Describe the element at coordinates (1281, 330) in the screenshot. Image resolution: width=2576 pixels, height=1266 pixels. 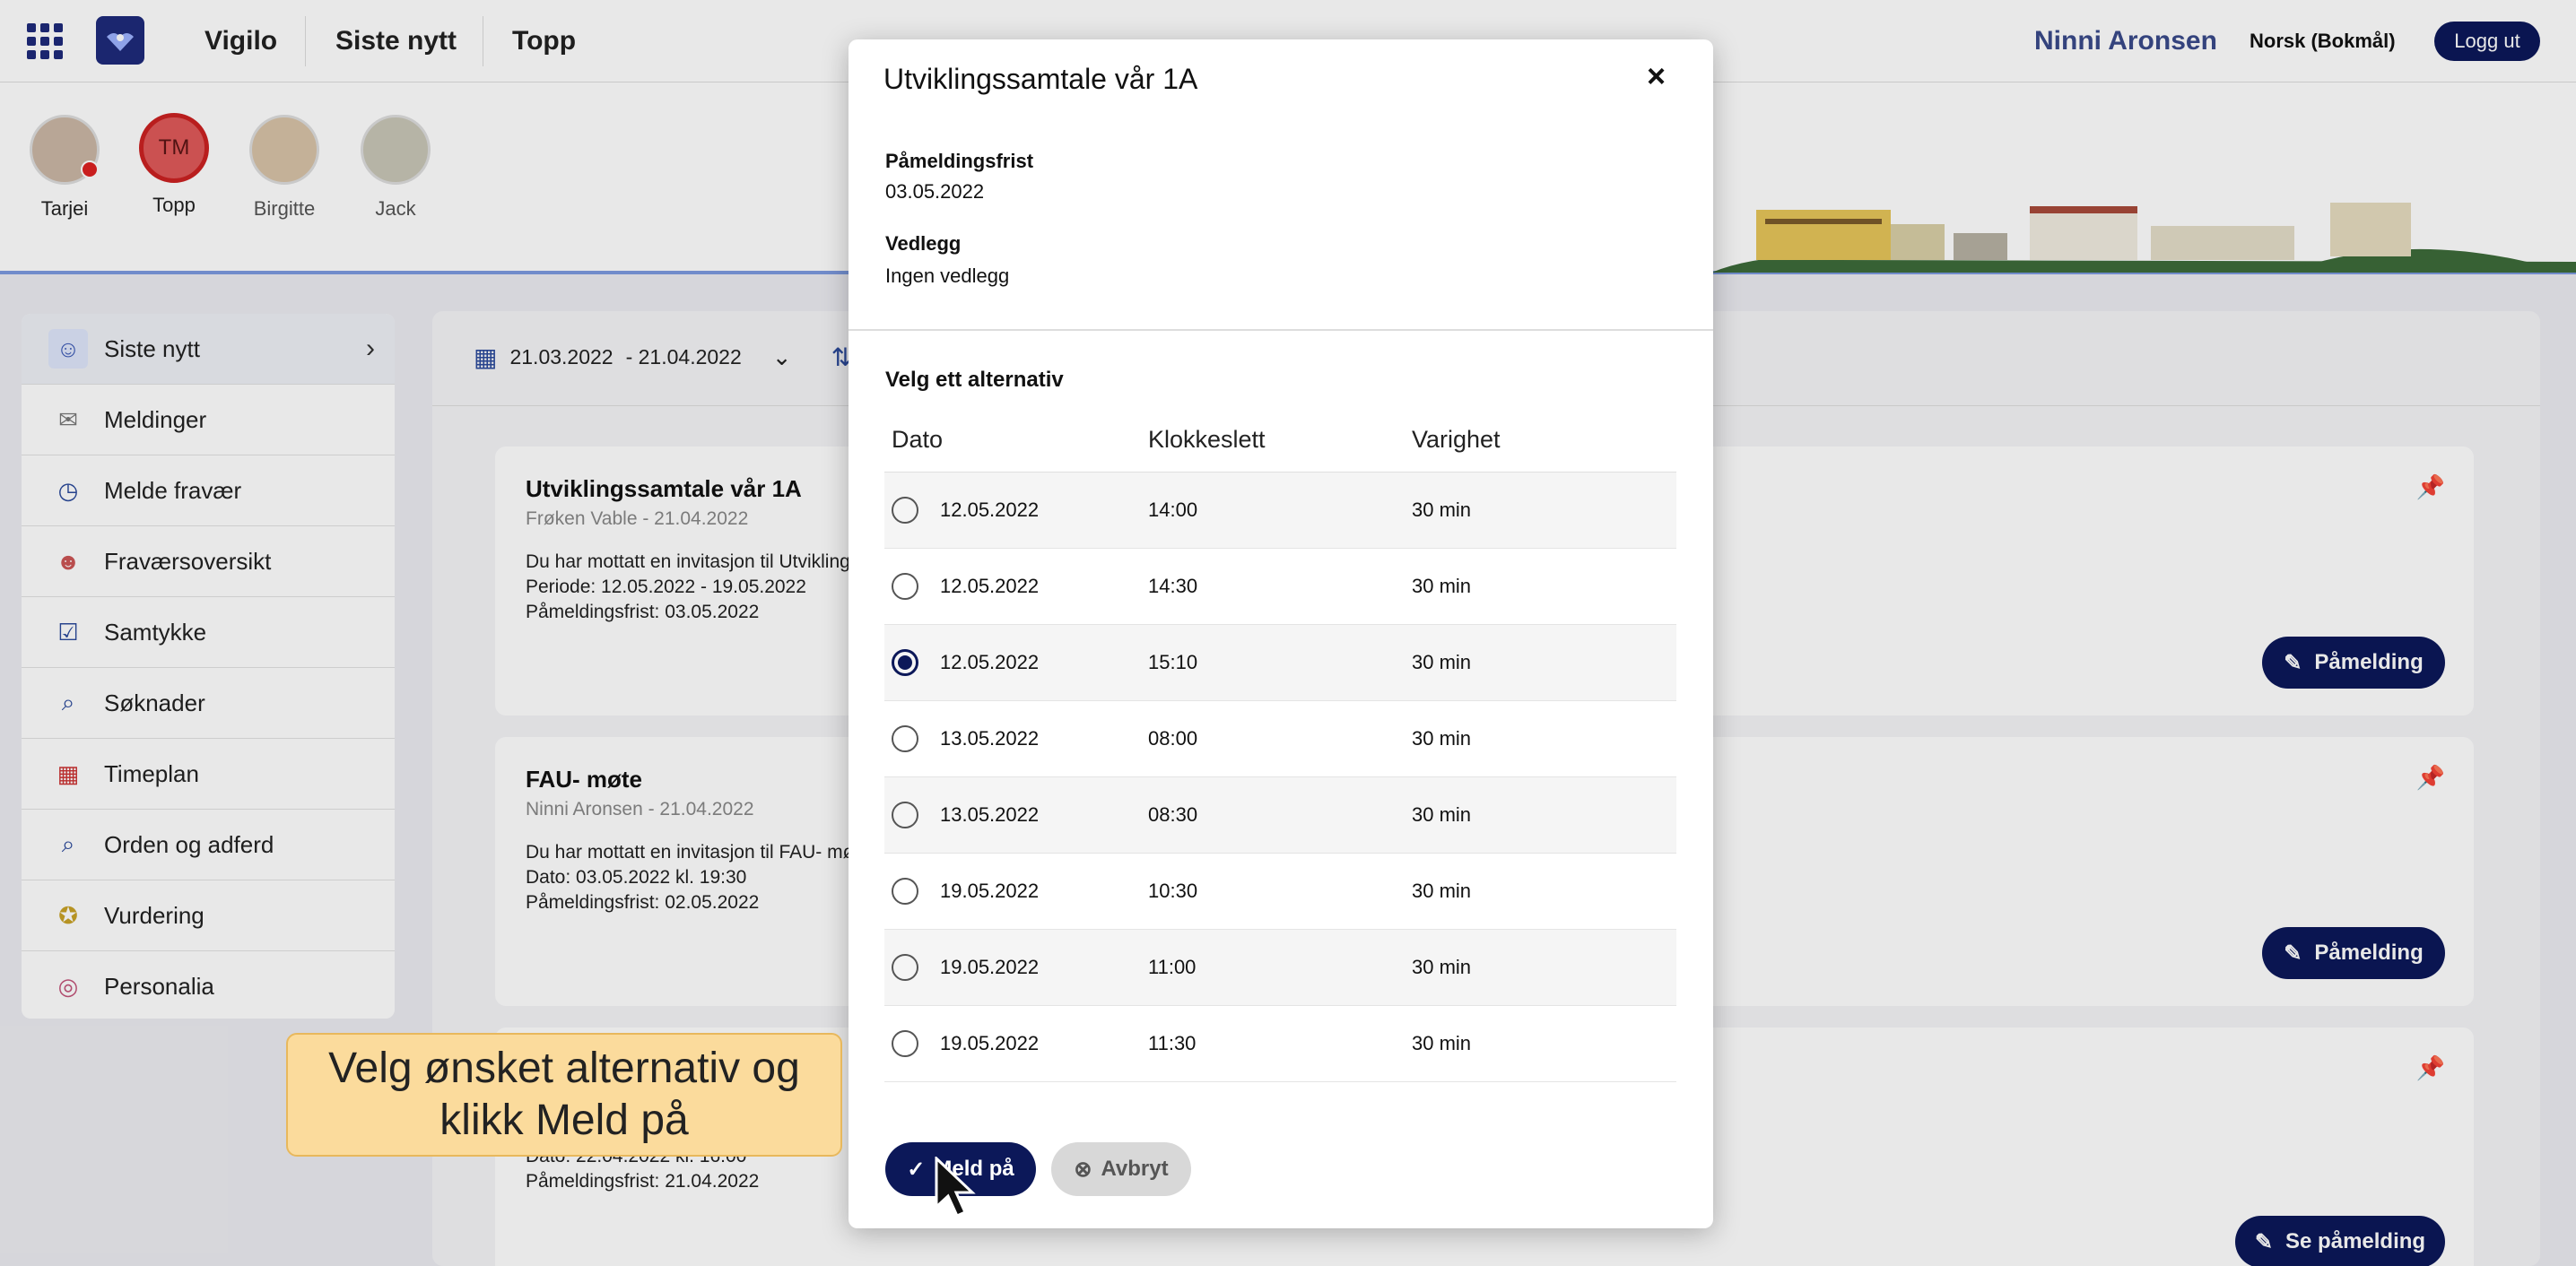
I see `dialog-divider` at that location.